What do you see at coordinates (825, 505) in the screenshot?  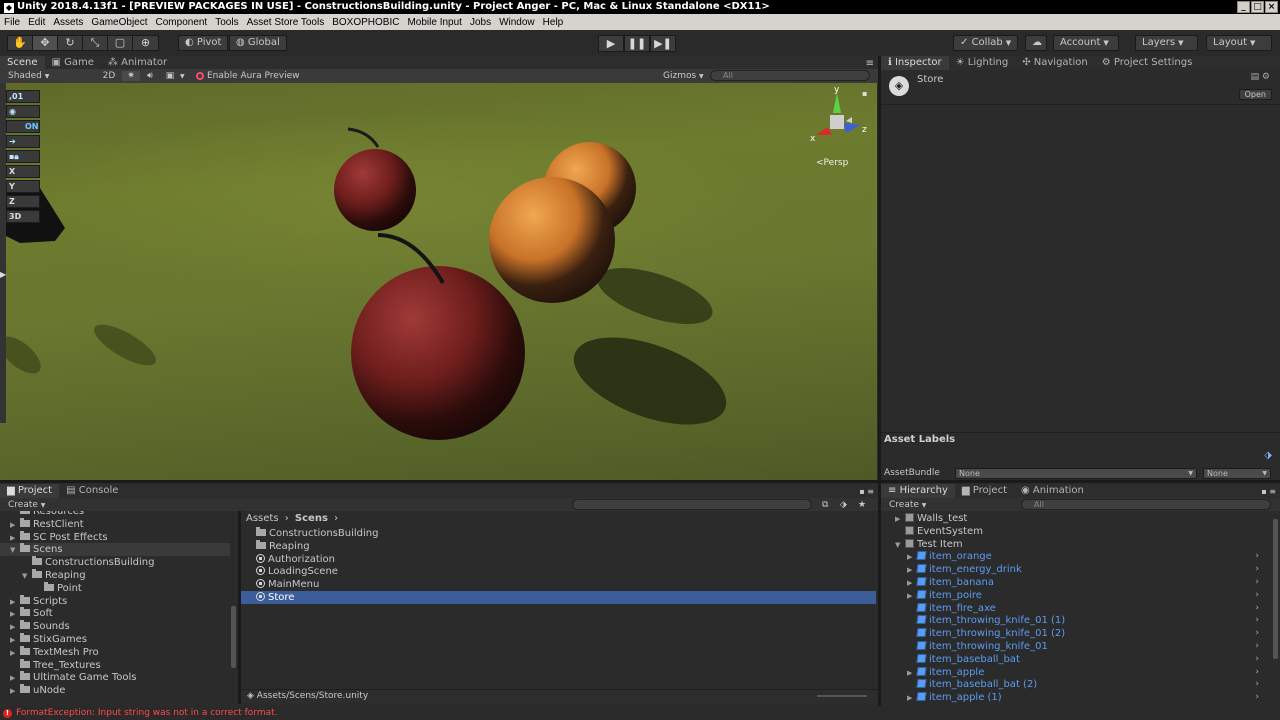 I see `filter-type-icon: ⧉` at bounding box center [825, 505].